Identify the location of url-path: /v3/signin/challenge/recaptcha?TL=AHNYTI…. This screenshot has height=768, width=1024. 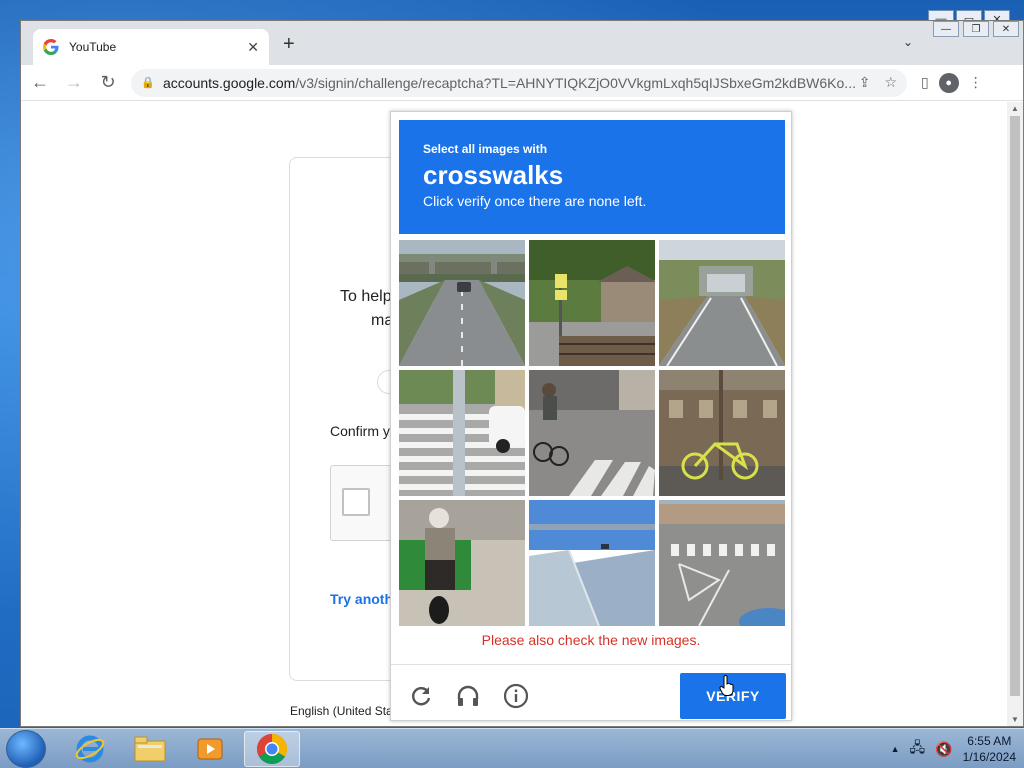
(575, 82).